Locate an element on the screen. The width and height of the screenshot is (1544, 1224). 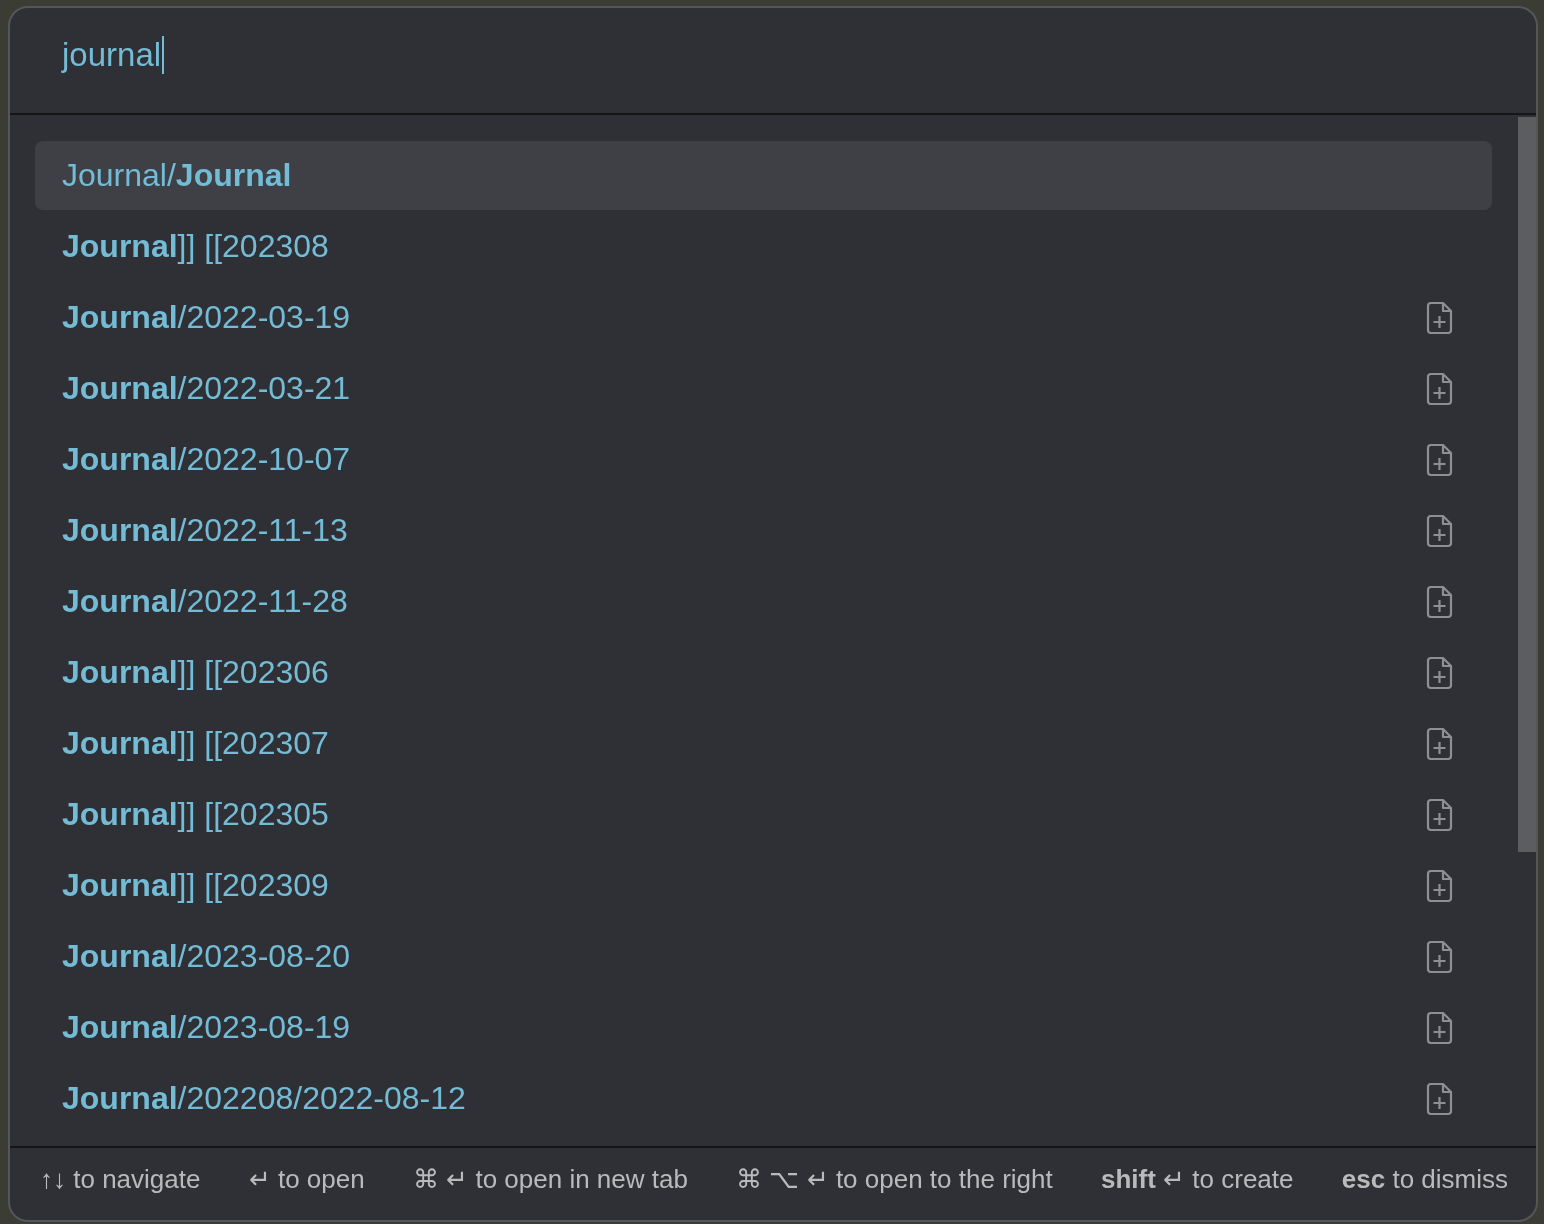
result-item: Journal]] [[202306 is located at coordinates (763, 672).